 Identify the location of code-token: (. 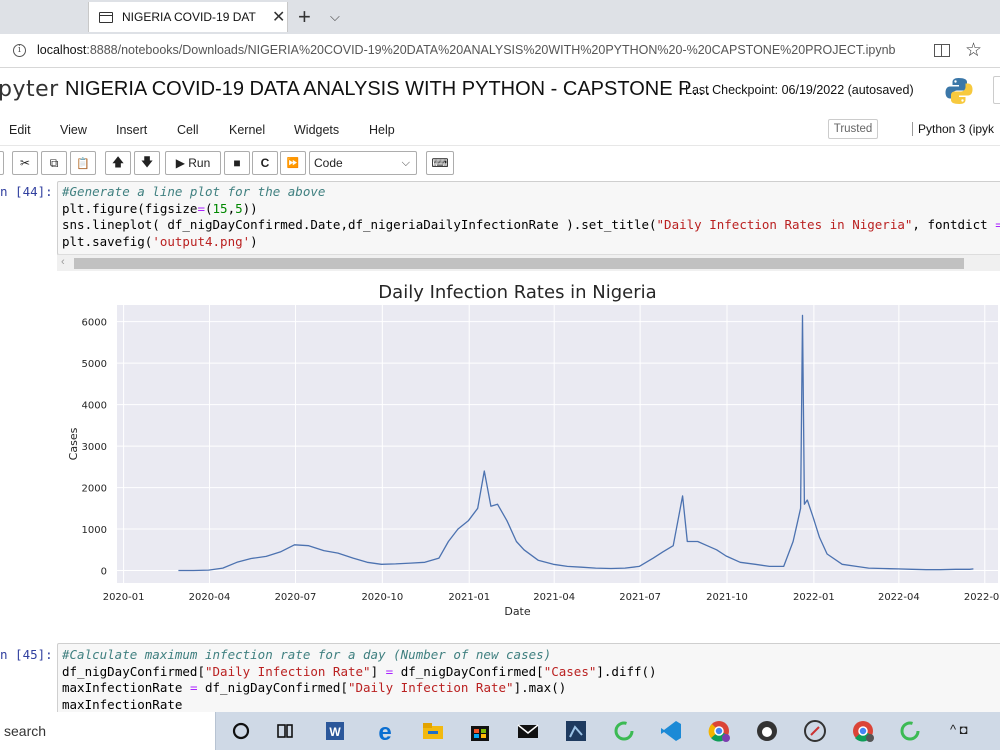
(209, 208).